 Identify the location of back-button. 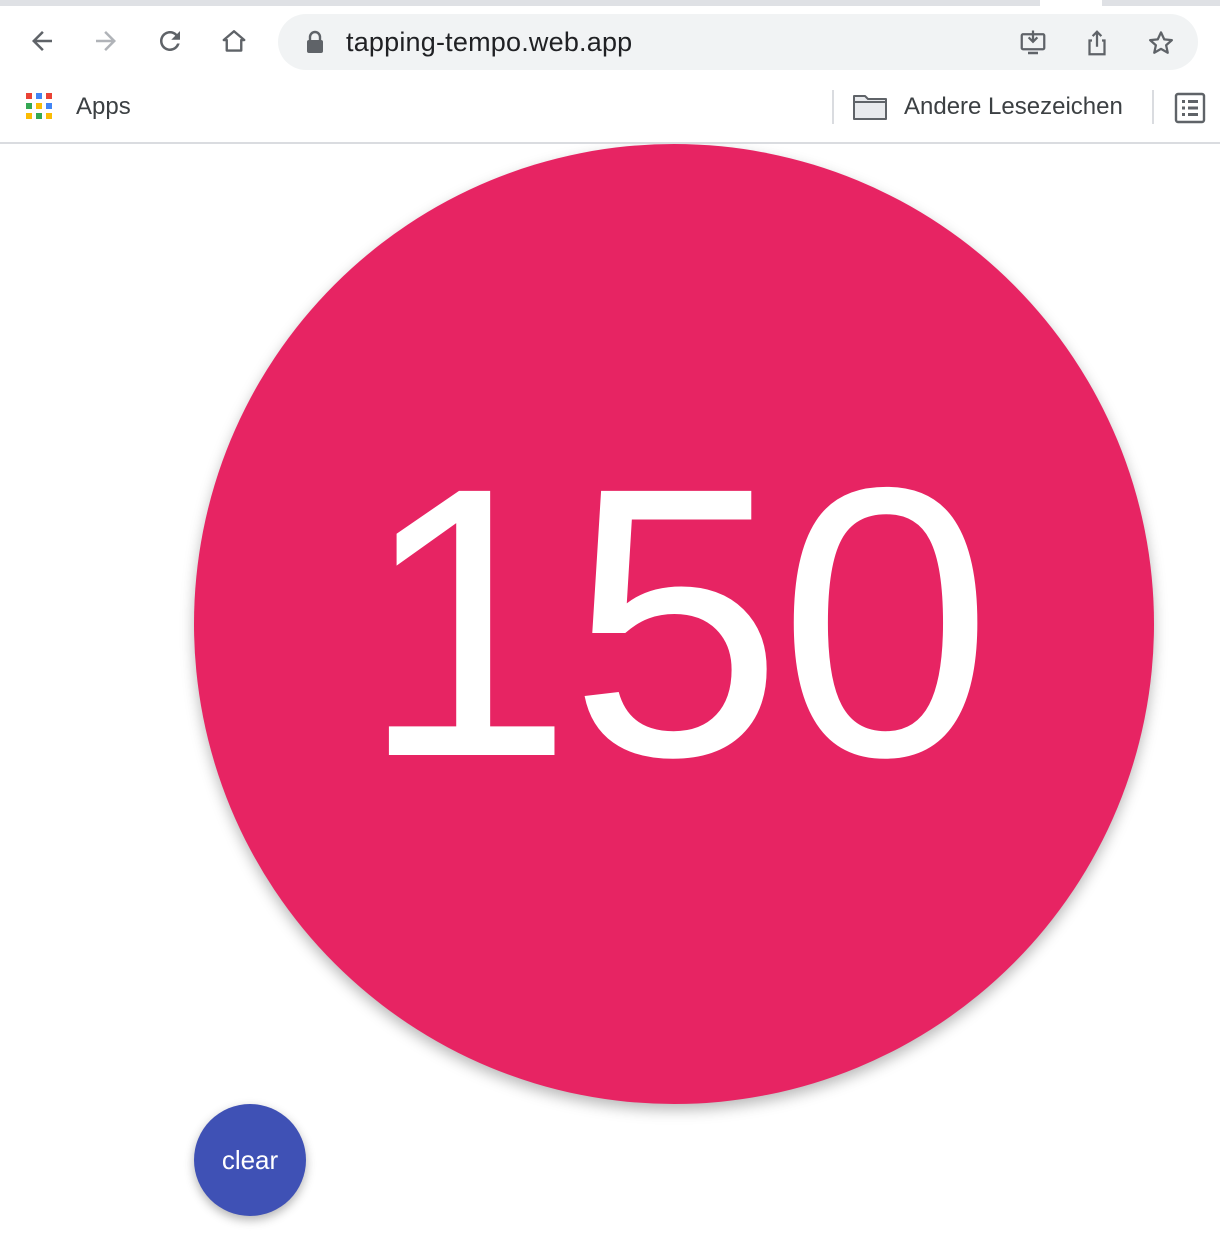
(42, 41).